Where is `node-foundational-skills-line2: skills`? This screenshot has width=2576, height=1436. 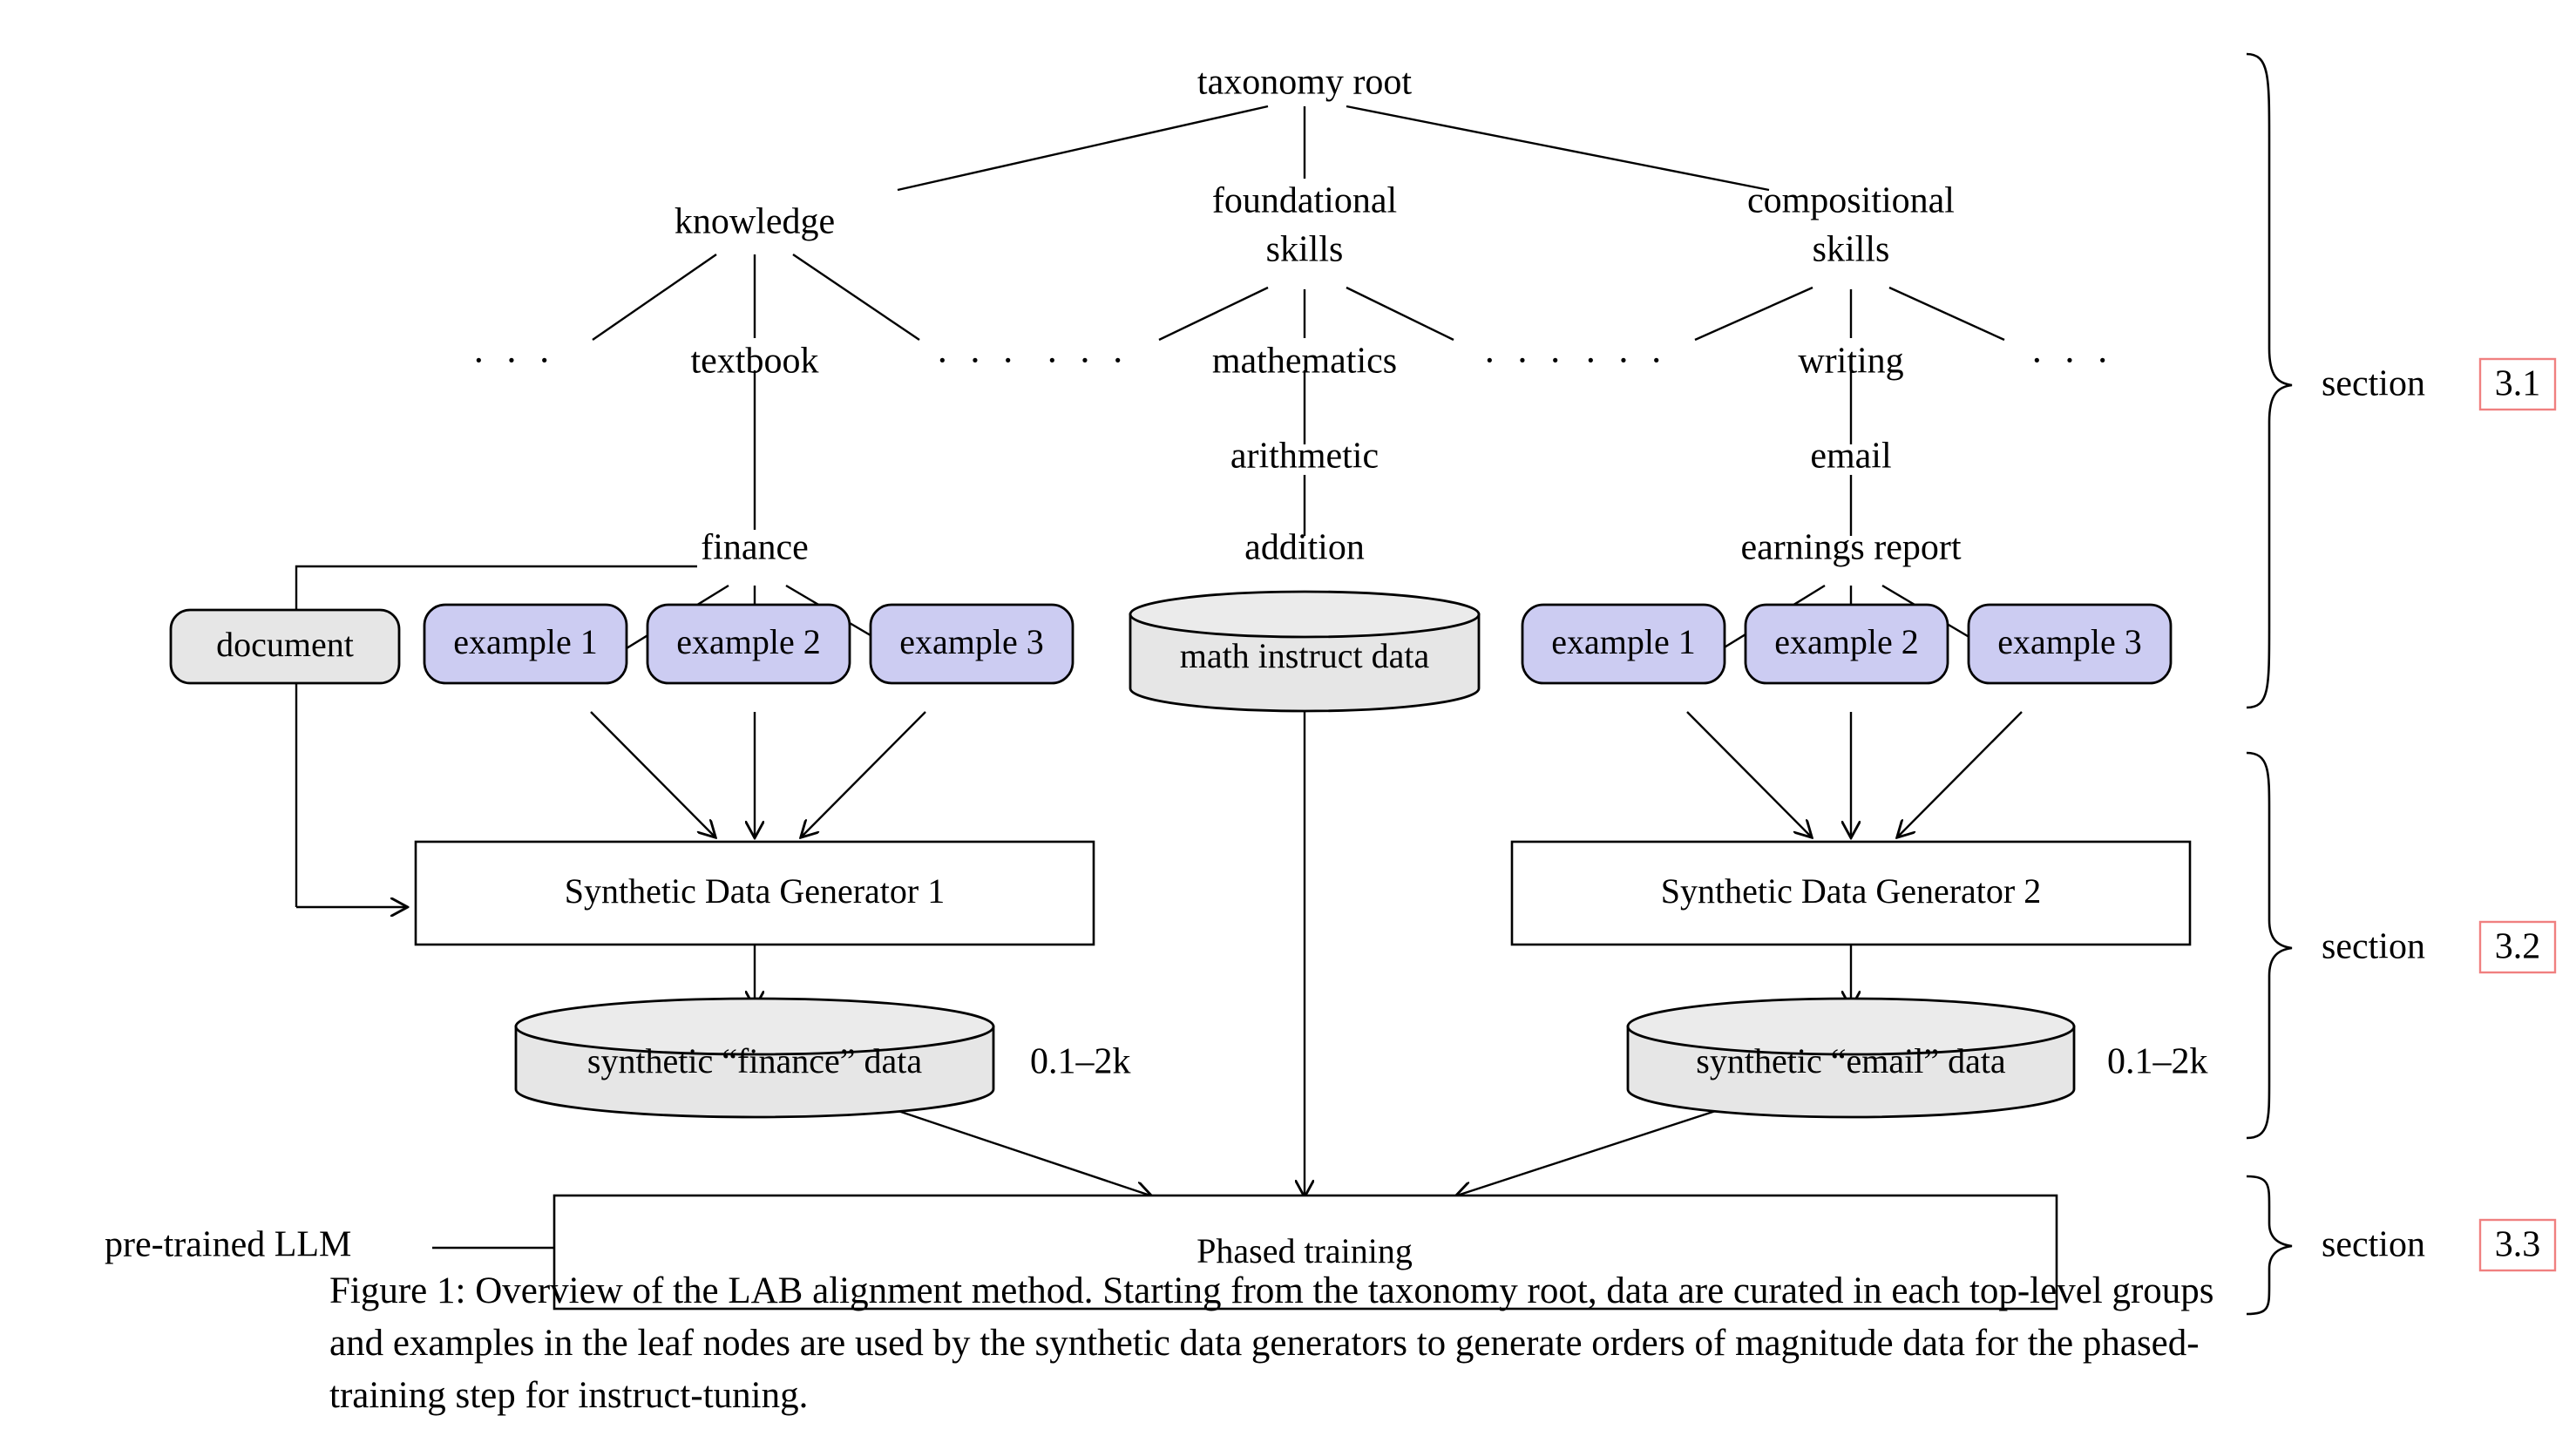
node-foundational-skills-line2: skills is located at coordinates (1305, 250).